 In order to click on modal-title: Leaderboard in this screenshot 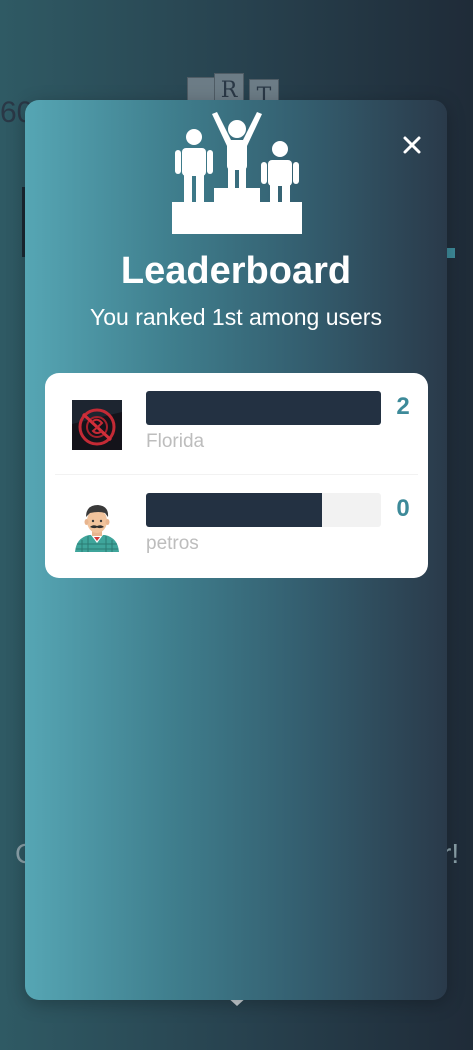, I will do `click(236, 271)`.